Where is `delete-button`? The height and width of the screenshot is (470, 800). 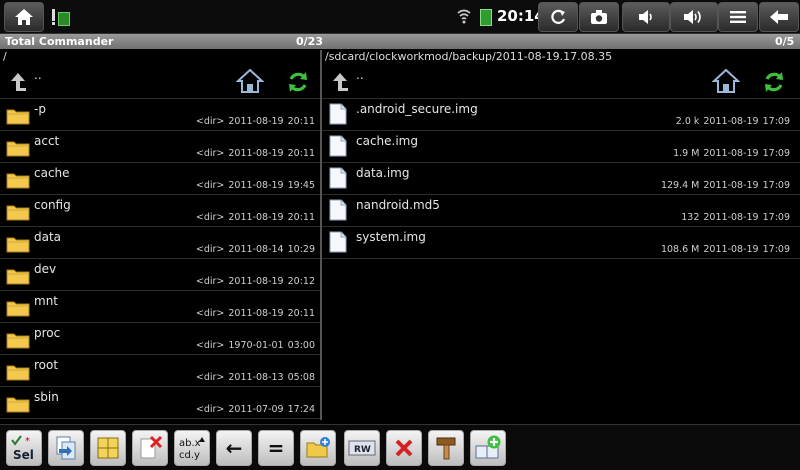
delete-button is located at coordinates (404, 448).